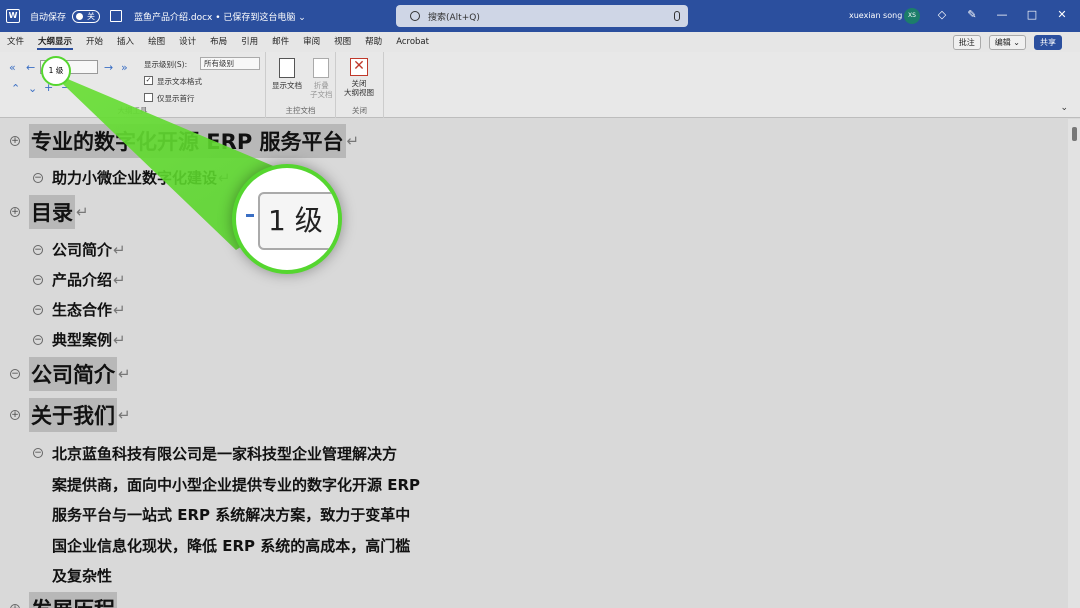 Image resolution: width=1080 pixels, height=608 pixels. Describe the element at coordinates (250, 215) in the screenshot. I see `dash-icon` at that location.